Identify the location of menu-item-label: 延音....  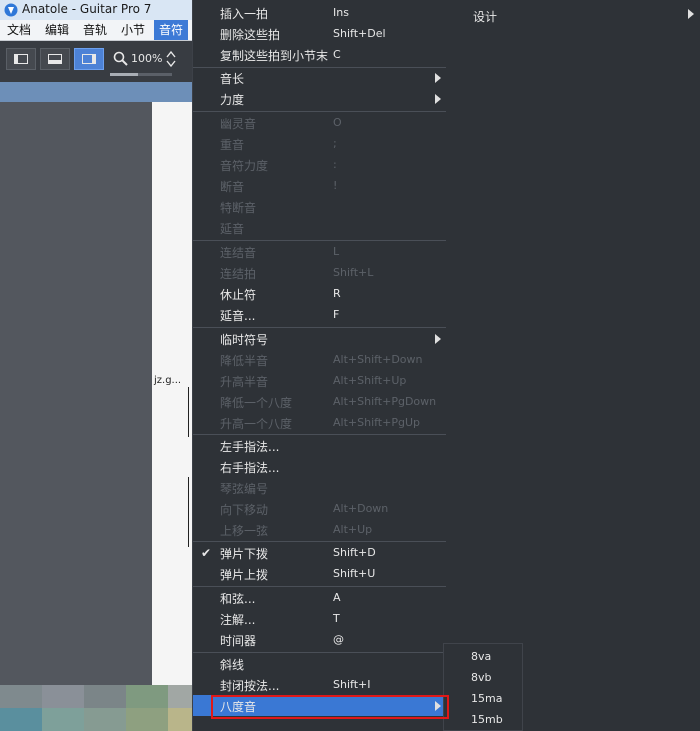
(238, 316).